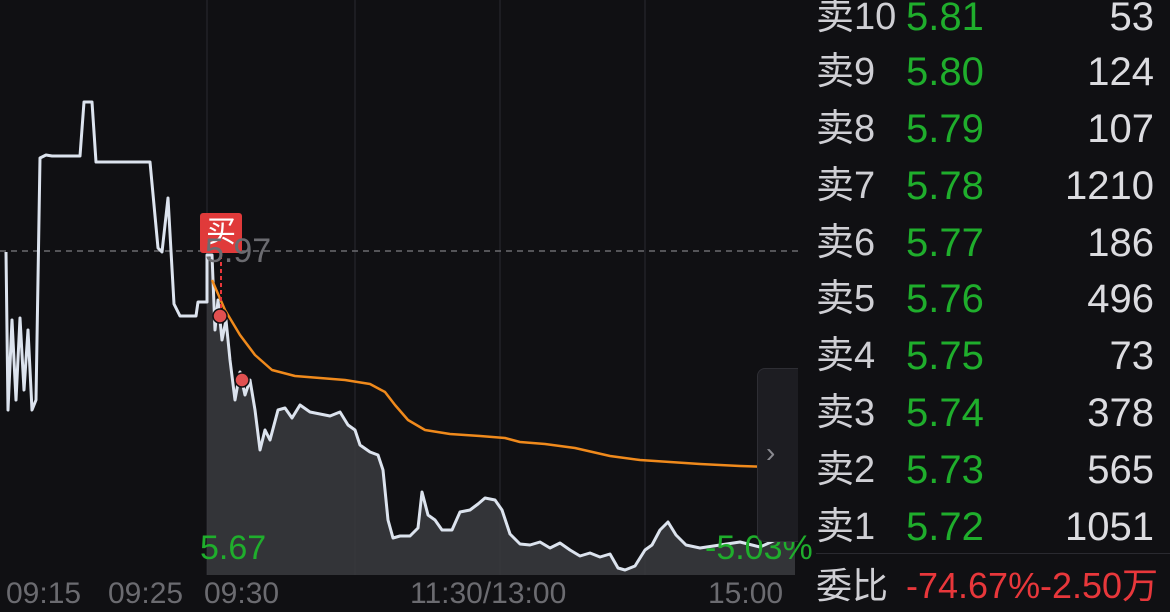 Image resolution: width=1170 pixels, height=612 pixels. What do you see at coordinates (846, 129) in the screenshot?
I see `ask-label: 卖8` at bounding box center [846, 129].